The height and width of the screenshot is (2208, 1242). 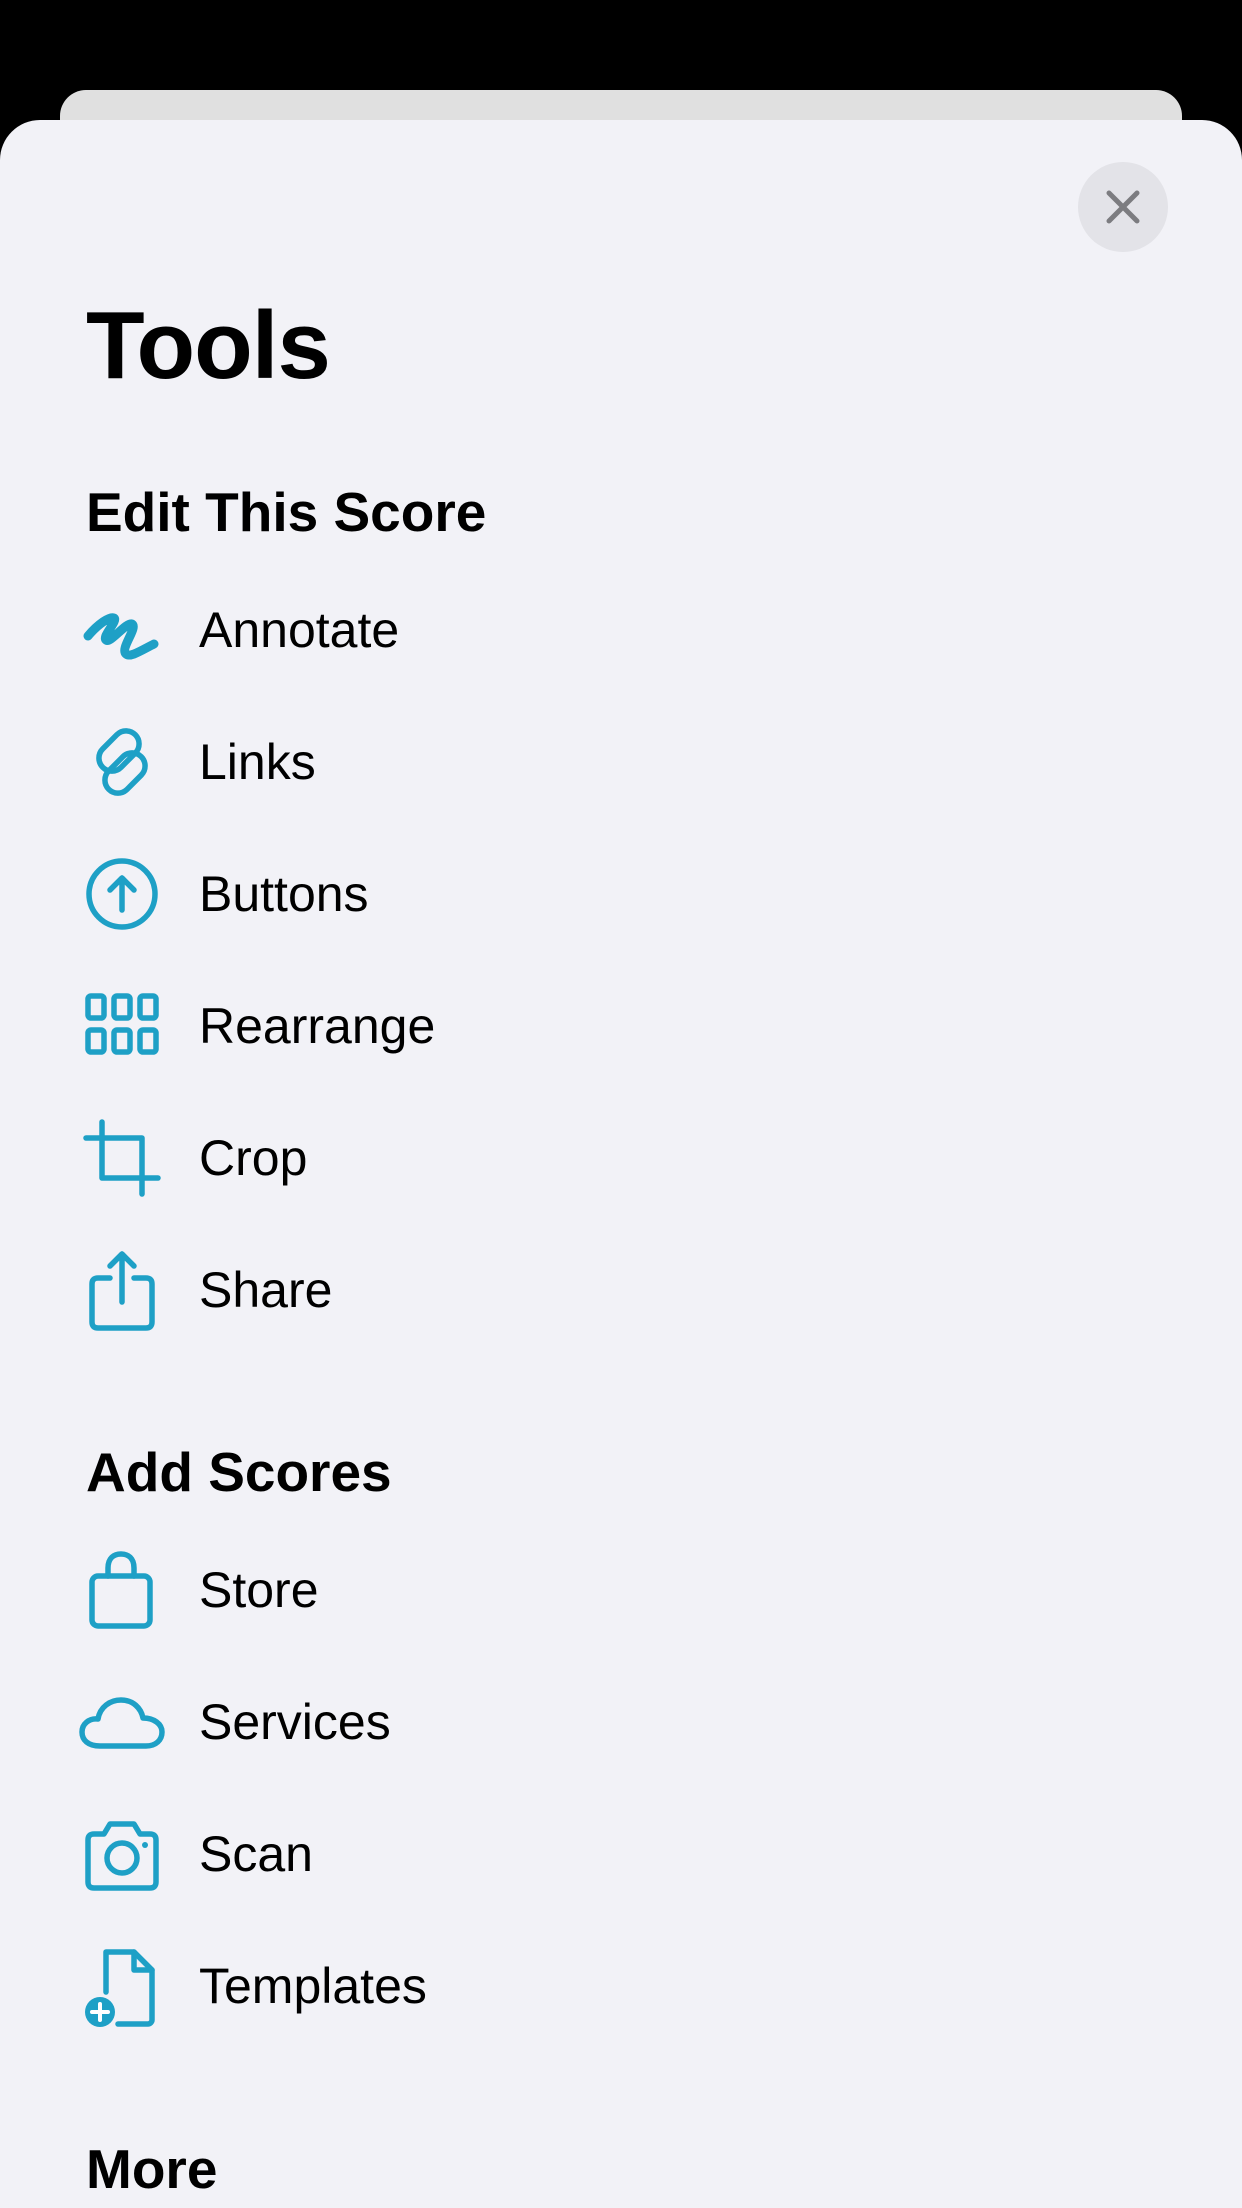 What do you see at coordinates (284, 894) in the screenshot?
I see `tool-label: Buttons` at bounding box center [284, 894].